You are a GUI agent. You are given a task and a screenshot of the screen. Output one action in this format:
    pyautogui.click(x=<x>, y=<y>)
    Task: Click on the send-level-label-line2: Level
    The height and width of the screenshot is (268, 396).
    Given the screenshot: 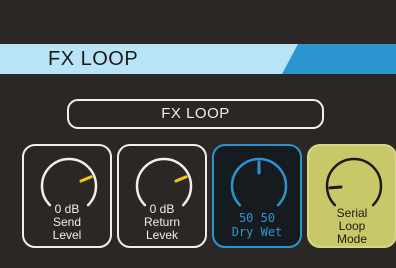 What is the action you would take?
    pyautogui.click(x=67, y=235)
    